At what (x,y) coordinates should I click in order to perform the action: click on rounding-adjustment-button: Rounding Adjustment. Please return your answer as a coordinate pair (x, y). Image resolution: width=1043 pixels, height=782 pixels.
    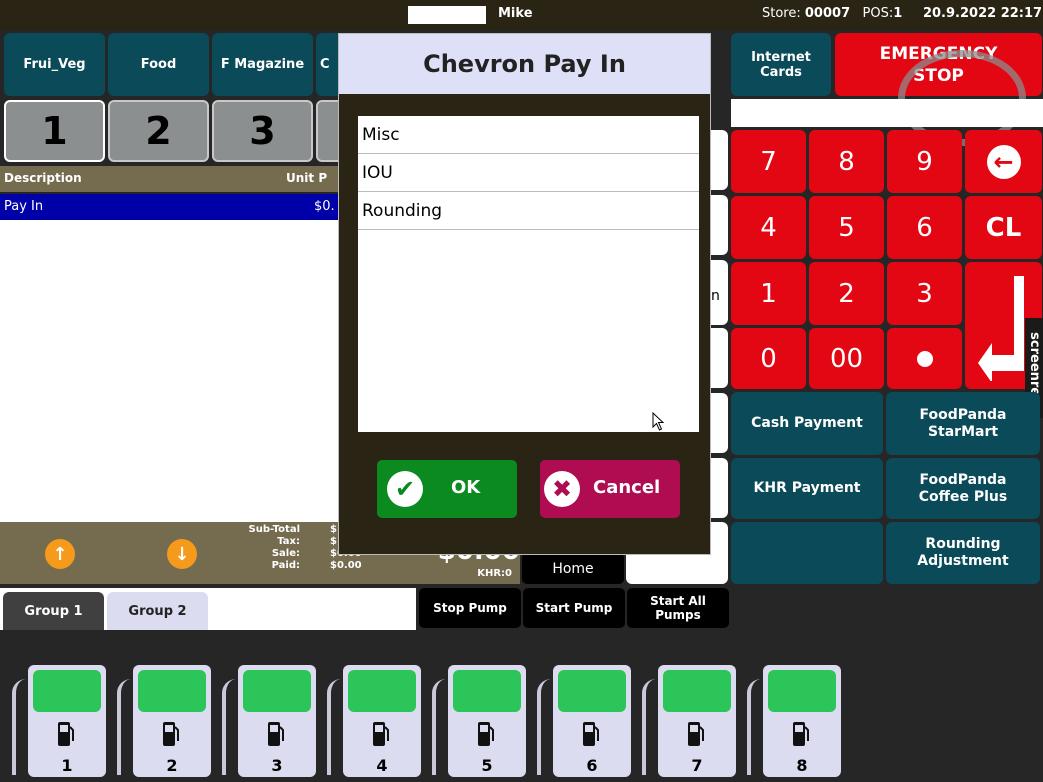
    Looking at the image, I should click on (963, 553).